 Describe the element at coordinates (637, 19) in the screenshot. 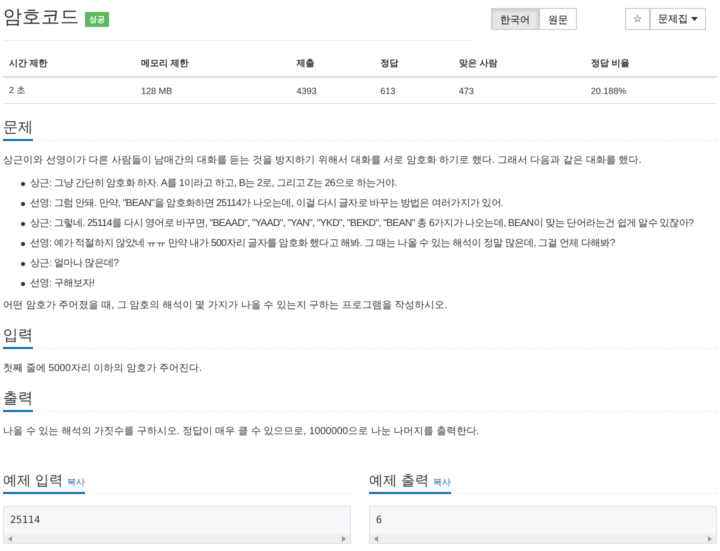

I see `star-button: ☆` at that location.